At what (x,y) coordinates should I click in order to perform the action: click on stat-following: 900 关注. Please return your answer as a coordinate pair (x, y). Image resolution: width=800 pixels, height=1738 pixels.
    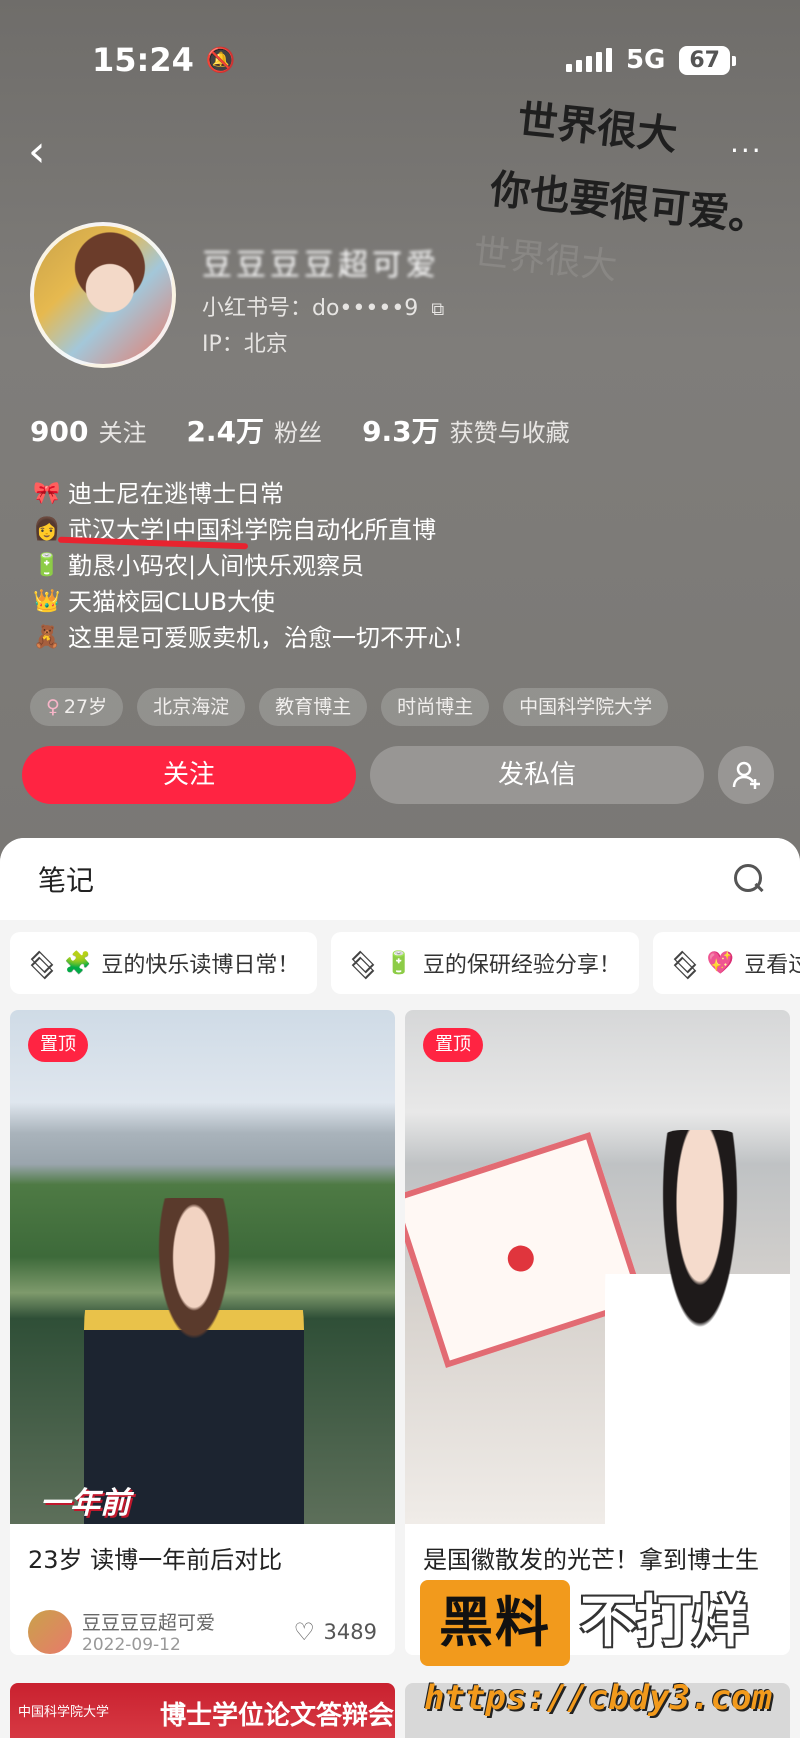
    Looking at the image, I should click on (88, 430).